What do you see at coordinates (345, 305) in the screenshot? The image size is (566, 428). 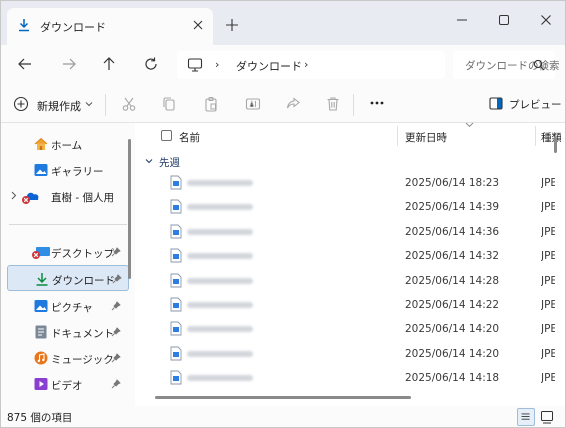 I see `file-row: 2025/06/14 14:22 JPEG` at bounding box center [345, 305].